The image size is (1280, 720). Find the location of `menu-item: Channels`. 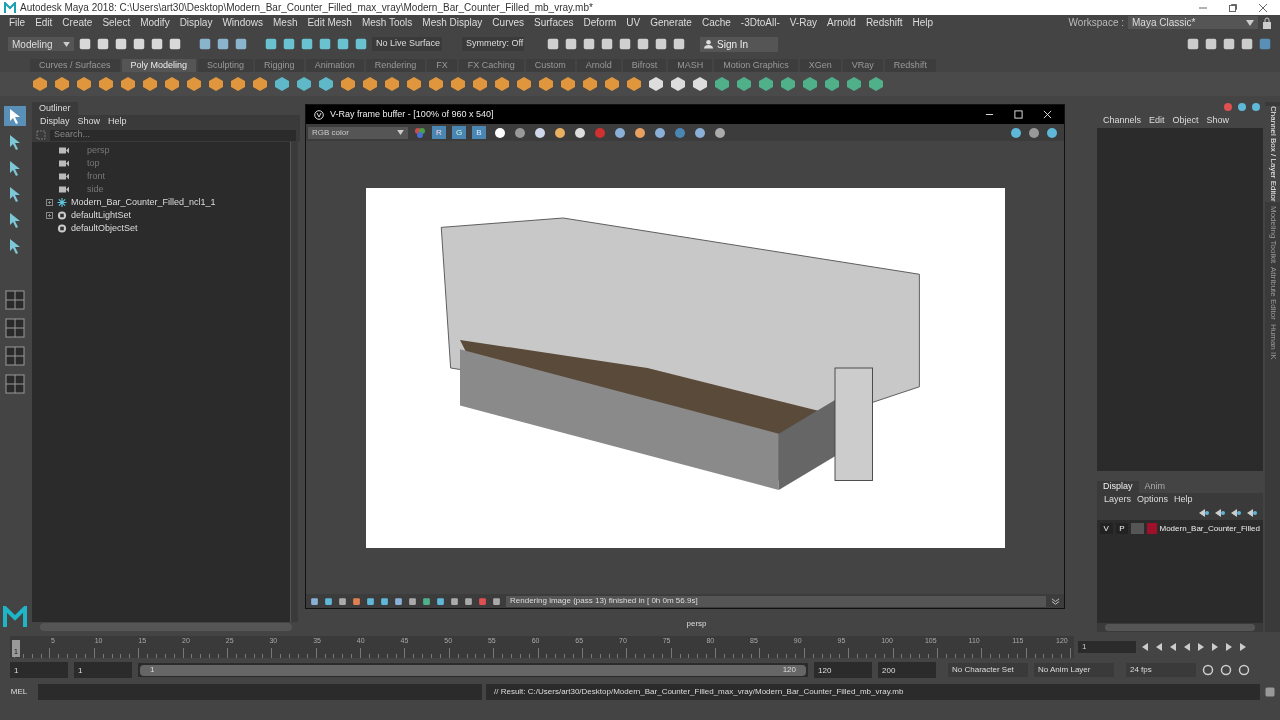

menu-item: Channels is located at coordinates (1122, 121).